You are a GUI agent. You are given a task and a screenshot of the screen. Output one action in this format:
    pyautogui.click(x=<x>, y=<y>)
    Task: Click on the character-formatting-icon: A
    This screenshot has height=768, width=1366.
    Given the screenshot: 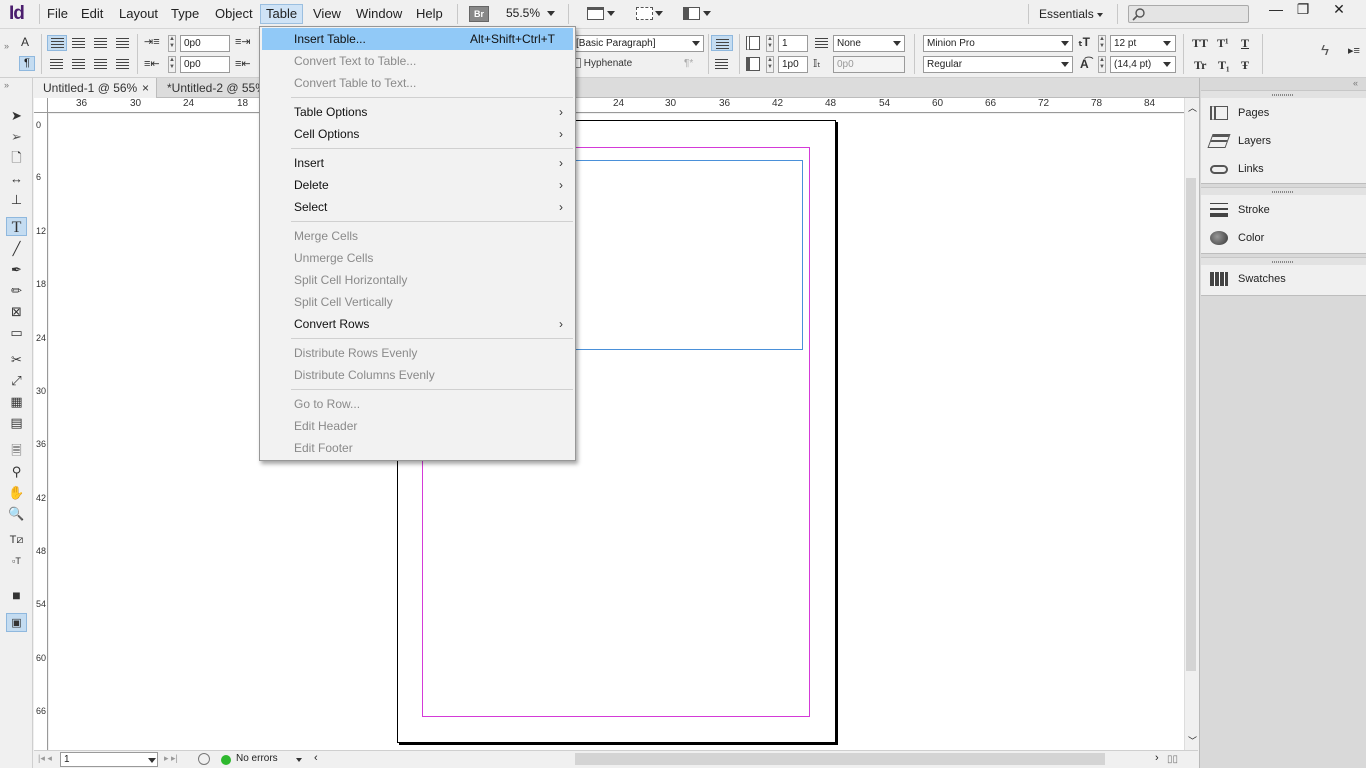 What is the action you would take?
    pyautogui.click(x=25, y=42)
    